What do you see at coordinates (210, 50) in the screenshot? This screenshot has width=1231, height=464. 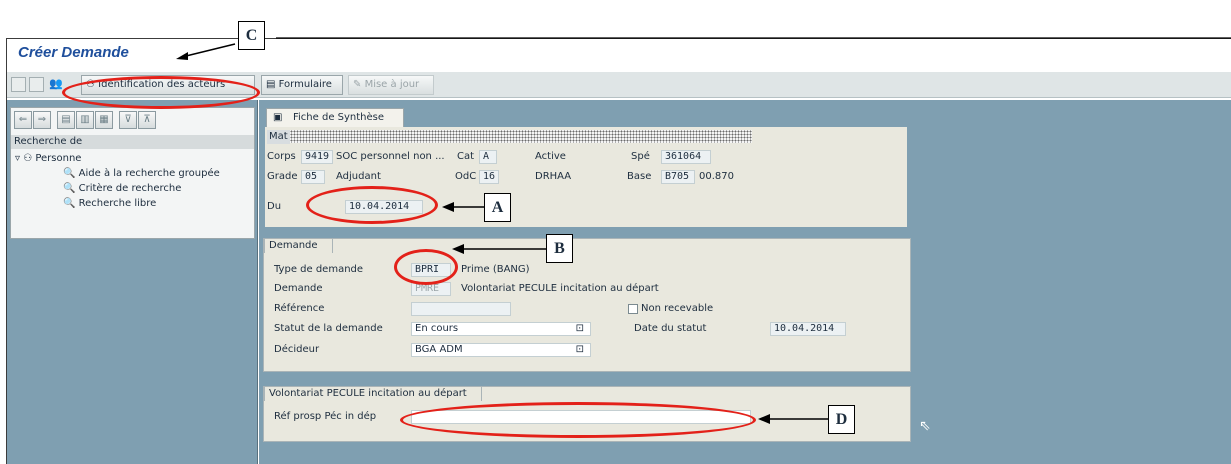 I see `arrow-c-line` at bounding box center [210, 50].